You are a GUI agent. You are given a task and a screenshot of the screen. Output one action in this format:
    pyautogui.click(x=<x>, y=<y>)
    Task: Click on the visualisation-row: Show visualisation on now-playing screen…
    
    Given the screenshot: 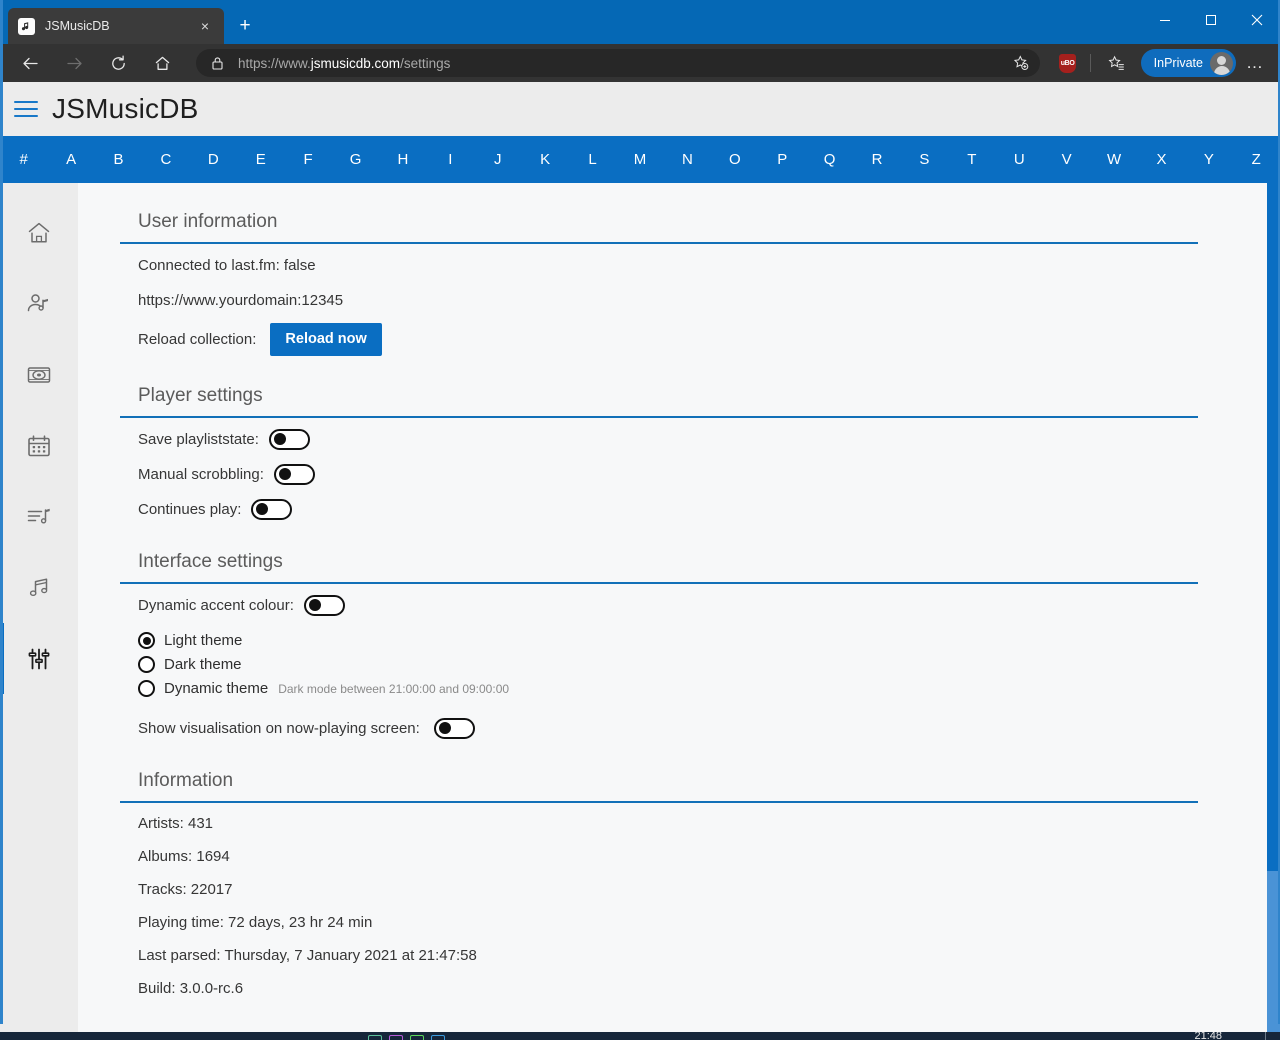 What is the action you would take?
    pyautogui.click(x=659, y=728)
    